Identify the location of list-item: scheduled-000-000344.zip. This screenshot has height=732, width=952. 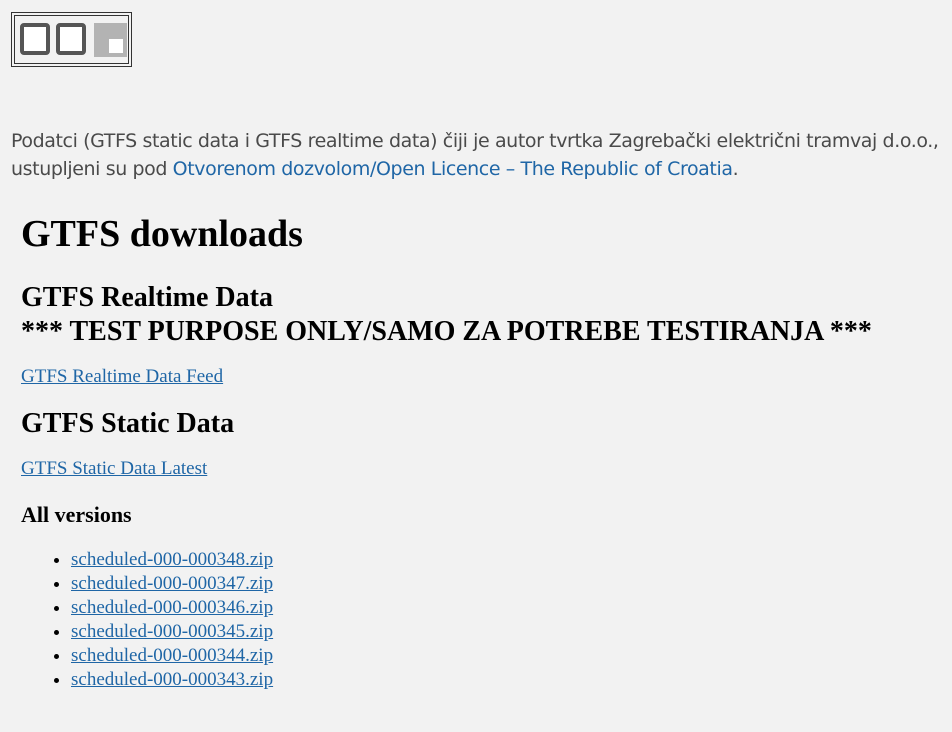
(511, 656).